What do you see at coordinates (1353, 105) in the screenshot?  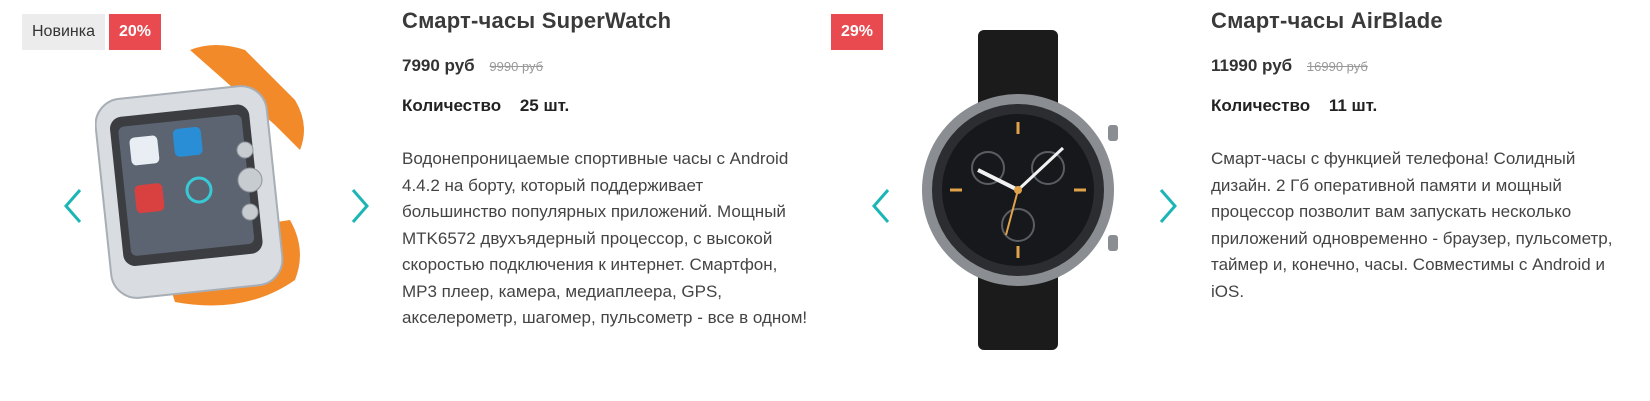 I see `quantity-value: 11 шт.` at bounding box center [1353, 105].